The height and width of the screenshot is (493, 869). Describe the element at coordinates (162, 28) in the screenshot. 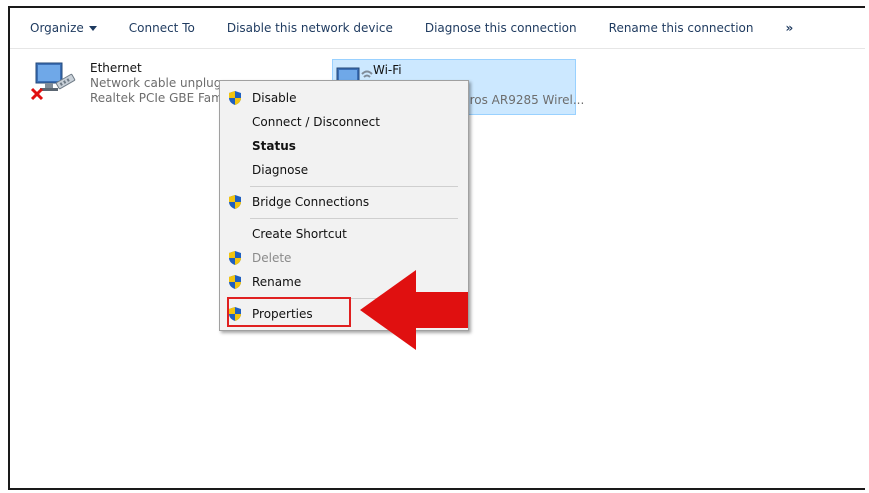

I see `connect-to-button: Connect To` at that location.